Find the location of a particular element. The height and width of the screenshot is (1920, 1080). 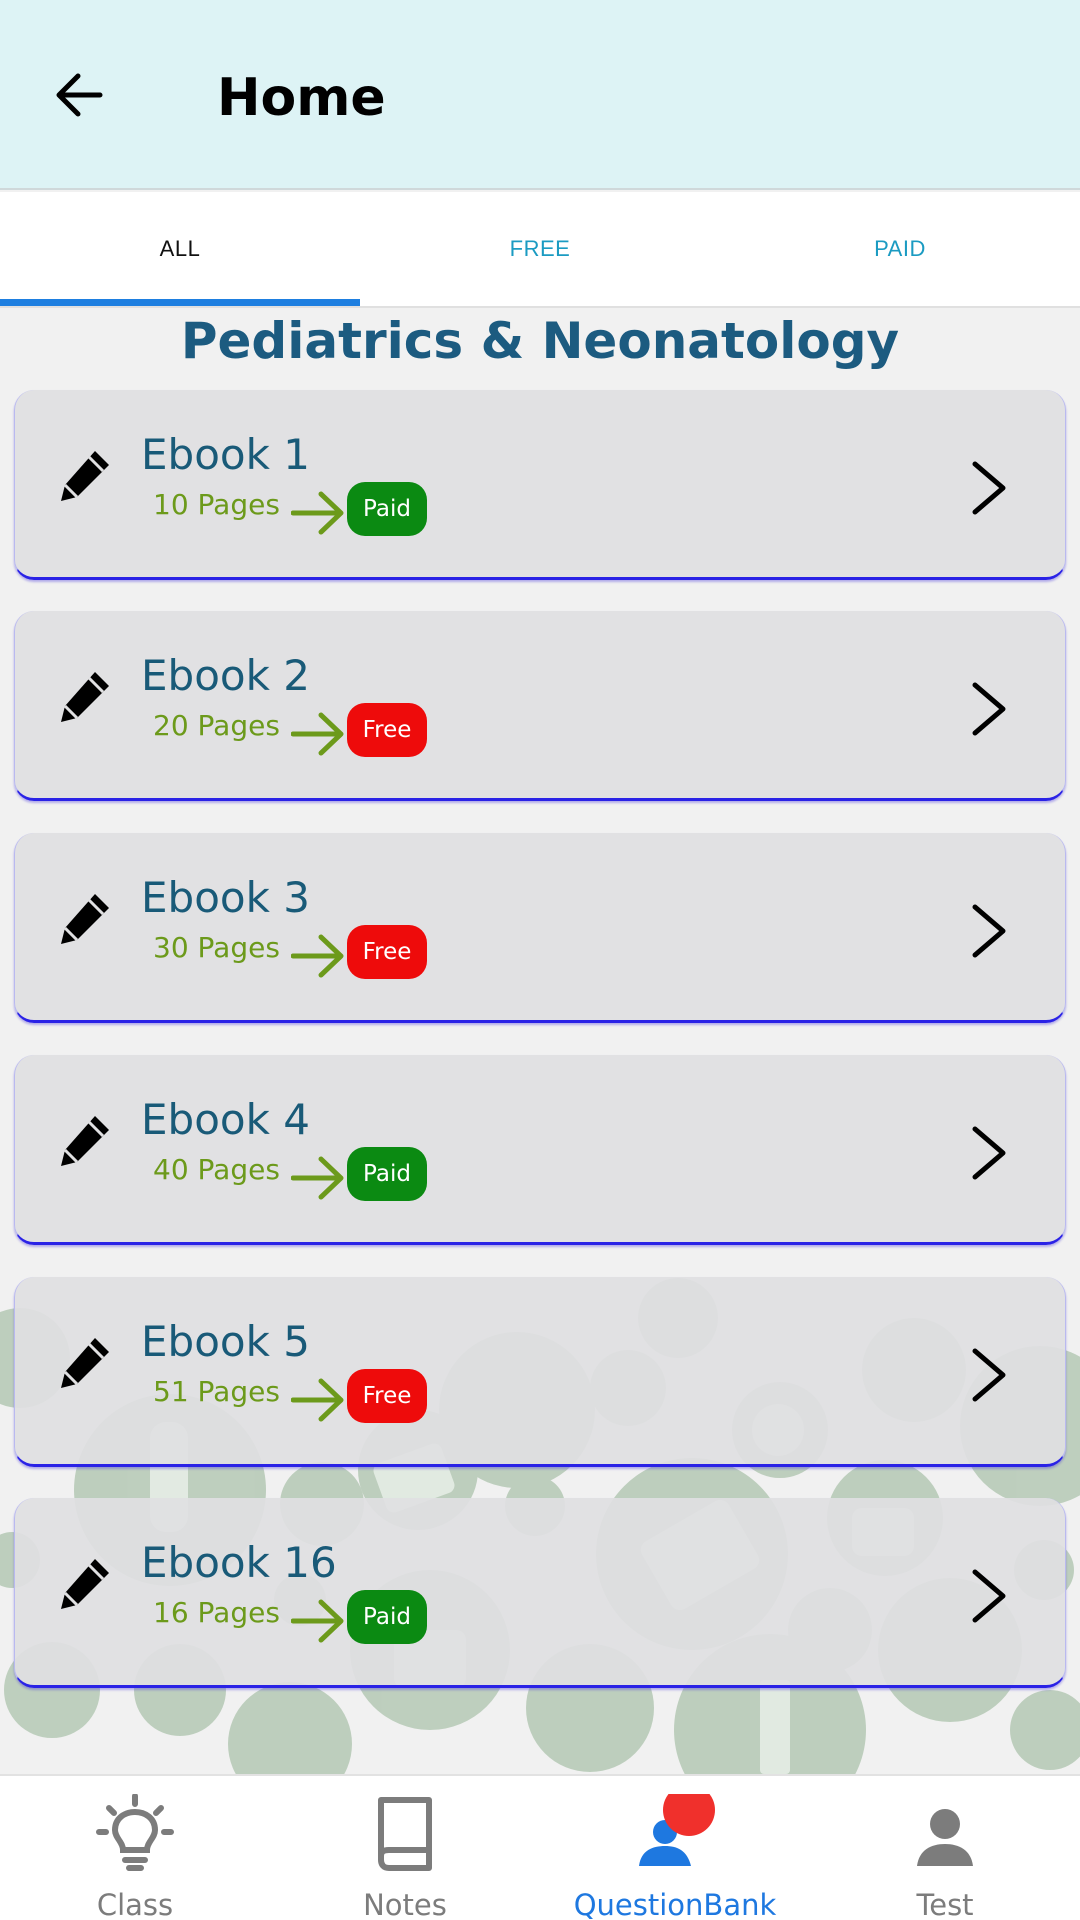

tab-all: ALL is located at coordinates (180, 249).